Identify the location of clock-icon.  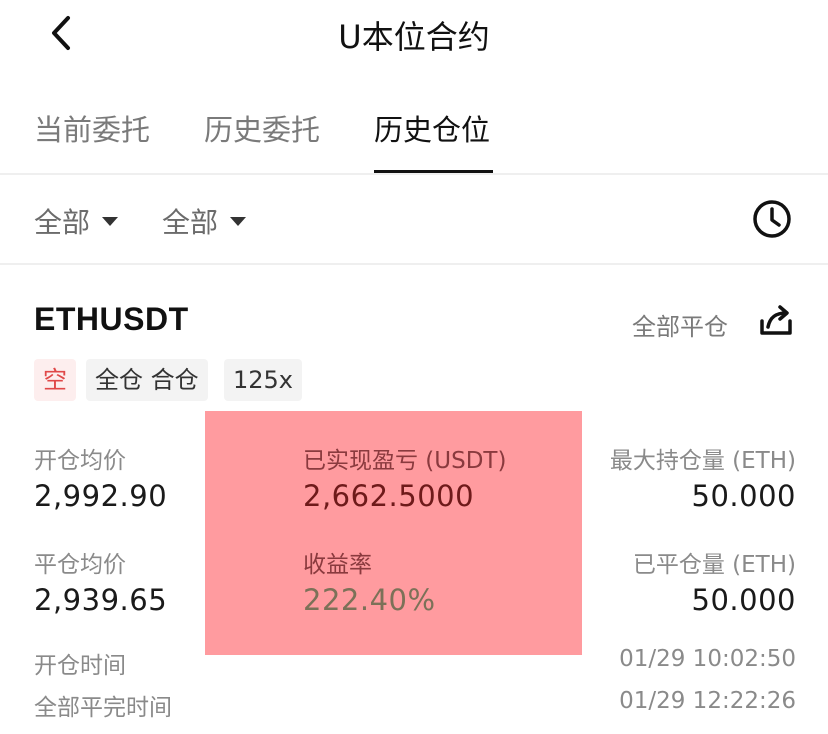
(772, 219).